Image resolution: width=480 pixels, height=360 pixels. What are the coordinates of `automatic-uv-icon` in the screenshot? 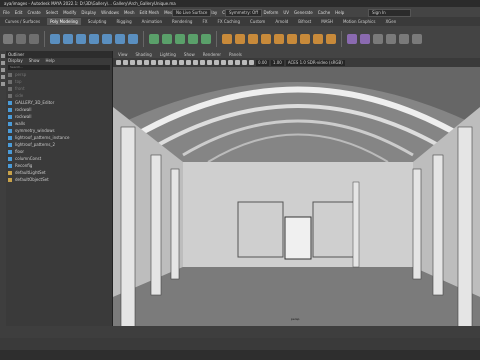 It's located at (365, 38).